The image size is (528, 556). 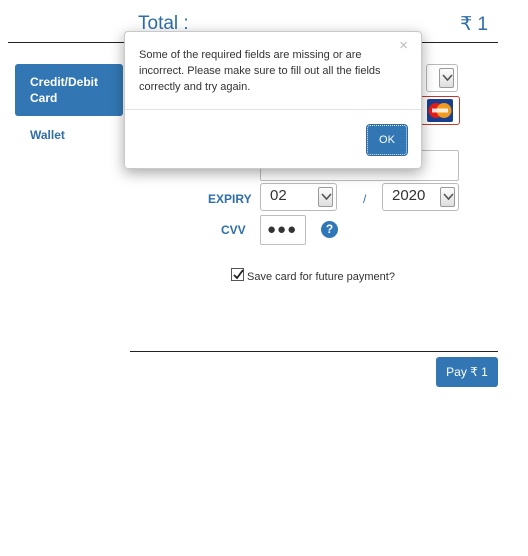 I want to click on sidebar-item-credit-debit-card: Credit/Debit Card, so click(x=69, y=90).